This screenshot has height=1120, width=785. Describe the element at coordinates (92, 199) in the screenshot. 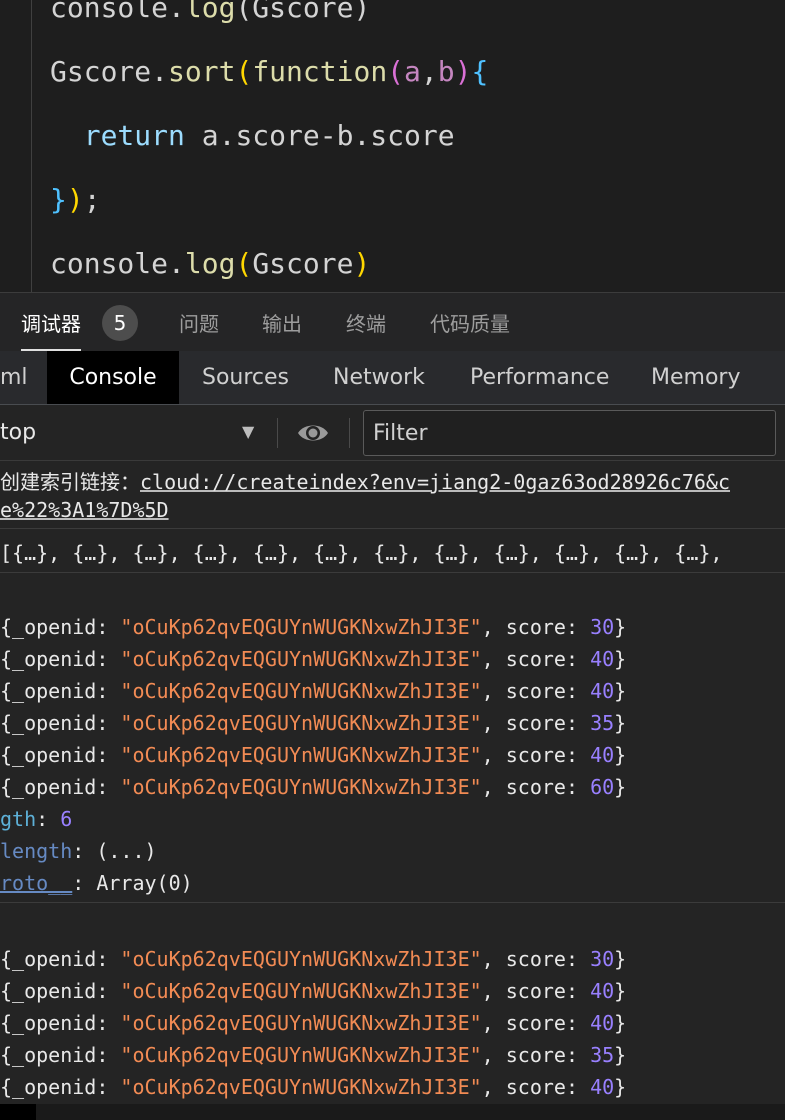

I see `code-token: ;` at that location.